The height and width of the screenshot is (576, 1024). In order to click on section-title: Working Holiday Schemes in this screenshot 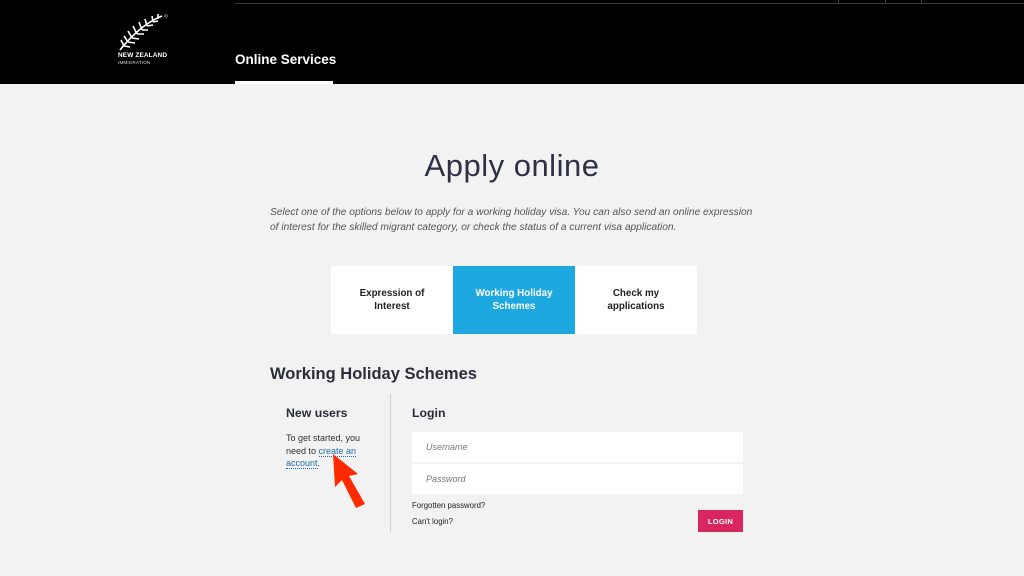, I will do `click(373, 374)`.